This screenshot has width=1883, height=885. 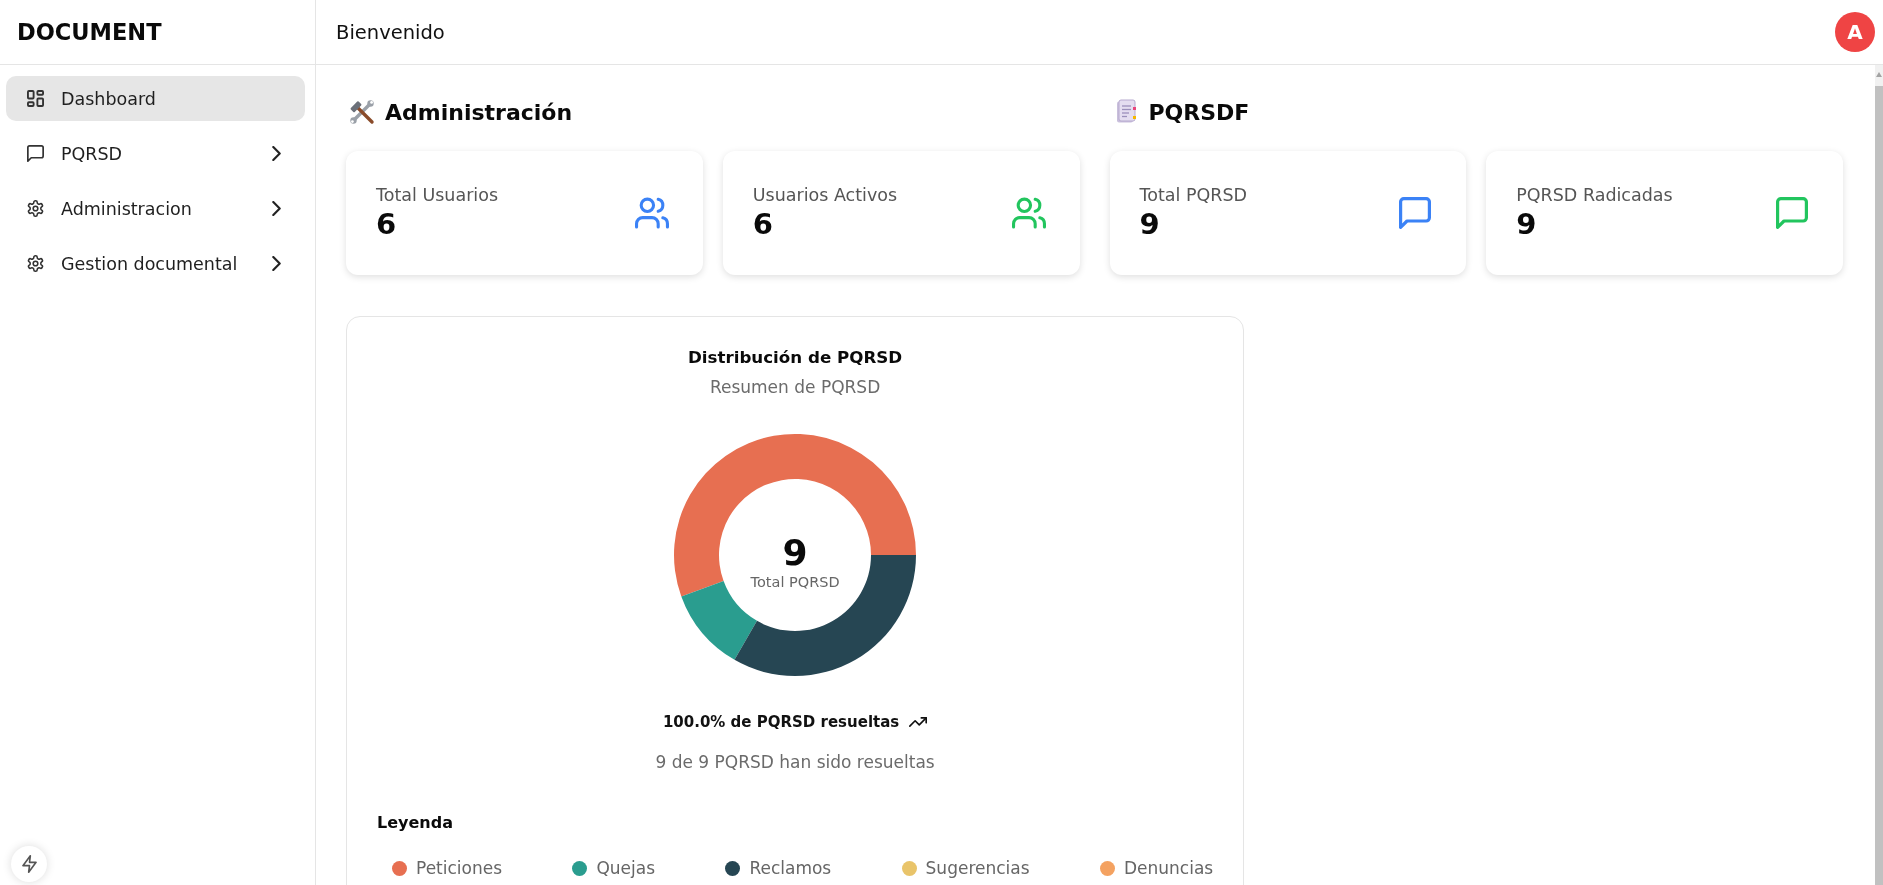 I want to click on section-title: PQRSDF, so click(x=1199, y=112).